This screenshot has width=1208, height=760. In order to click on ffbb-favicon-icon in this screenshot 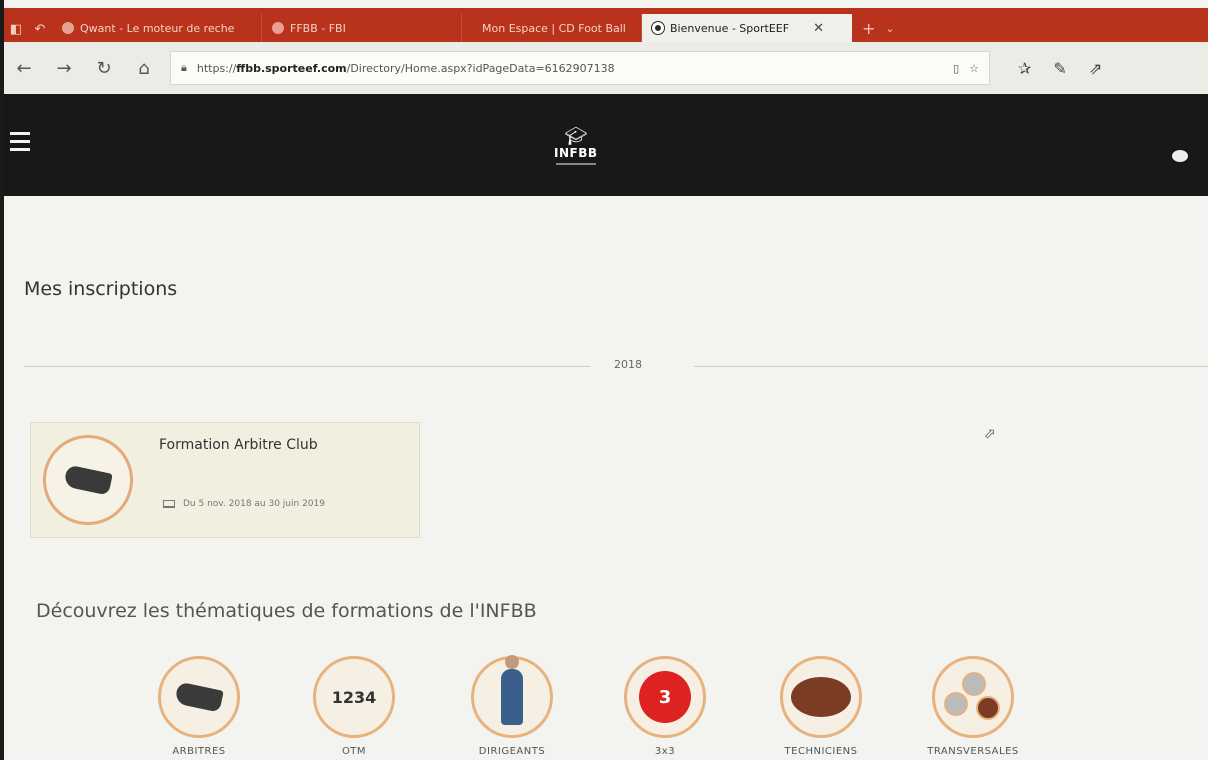, I will do `click(278, 28)`.